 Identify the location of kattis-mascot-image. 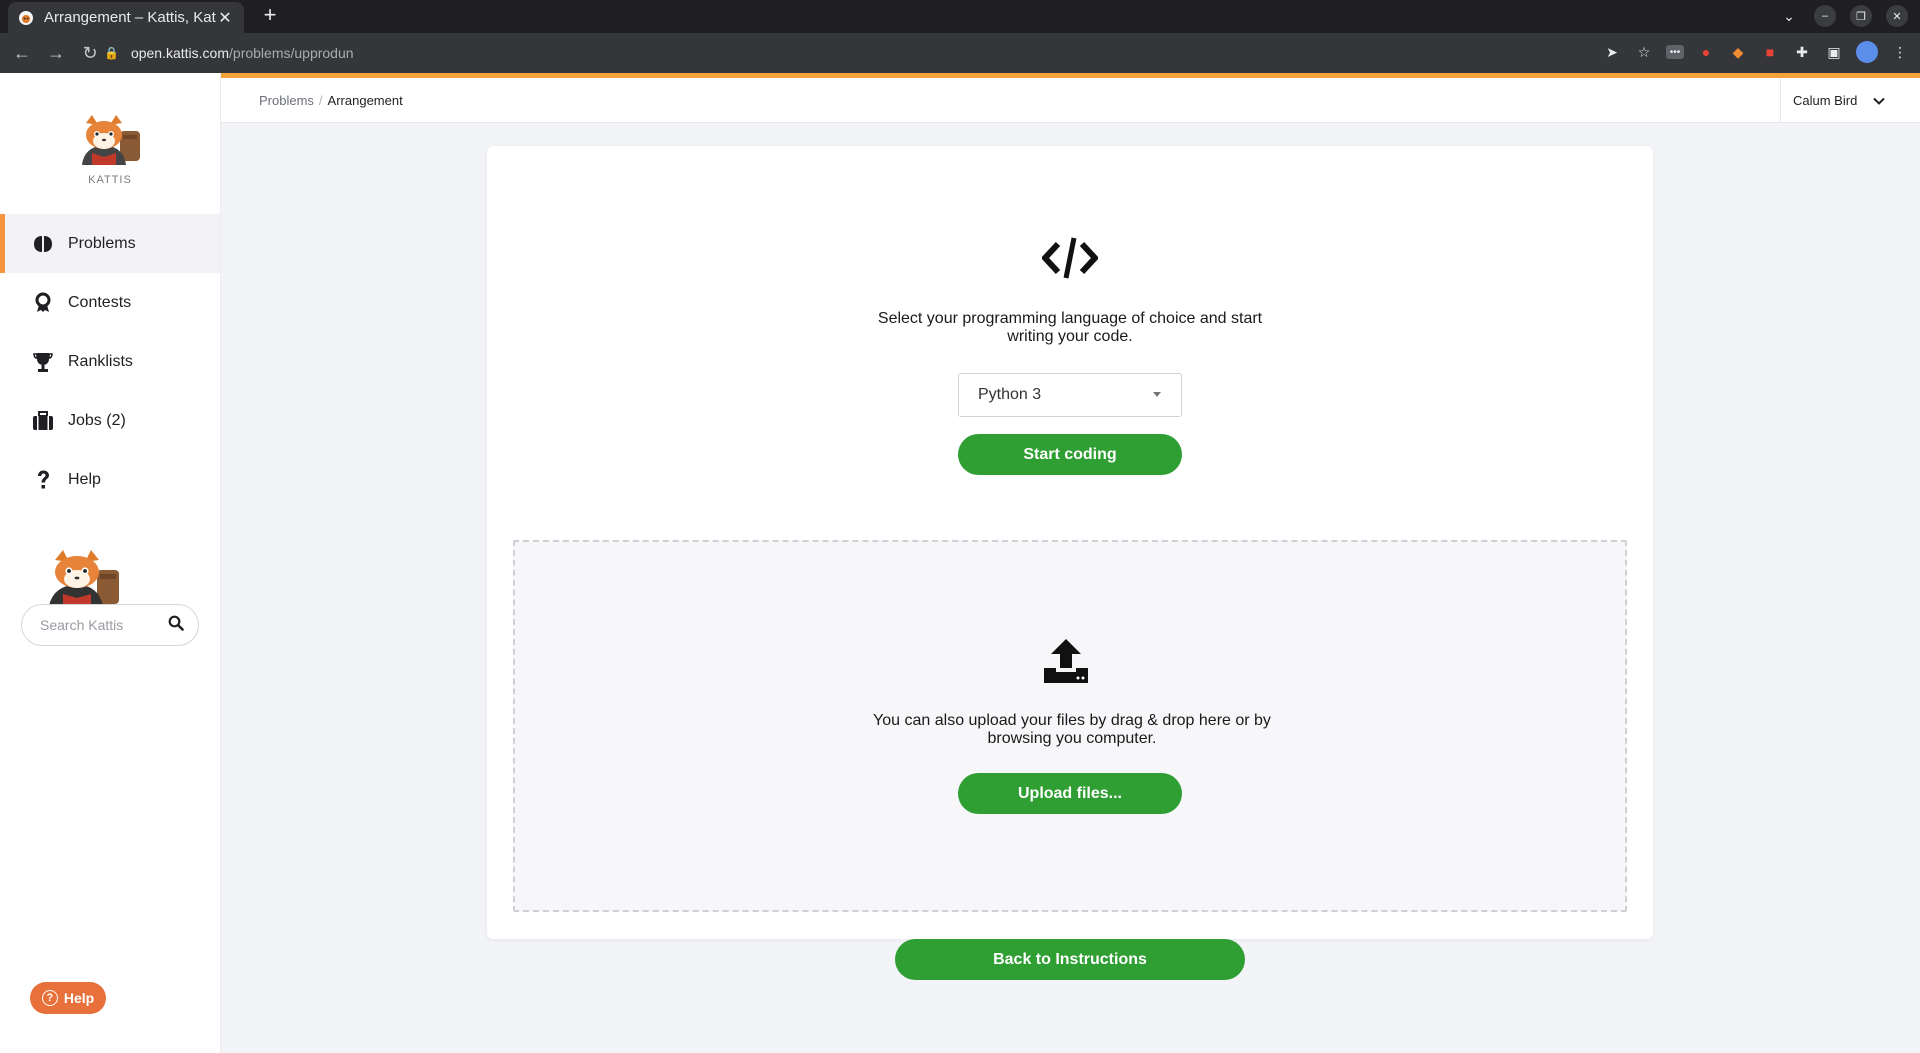
(86, 579).